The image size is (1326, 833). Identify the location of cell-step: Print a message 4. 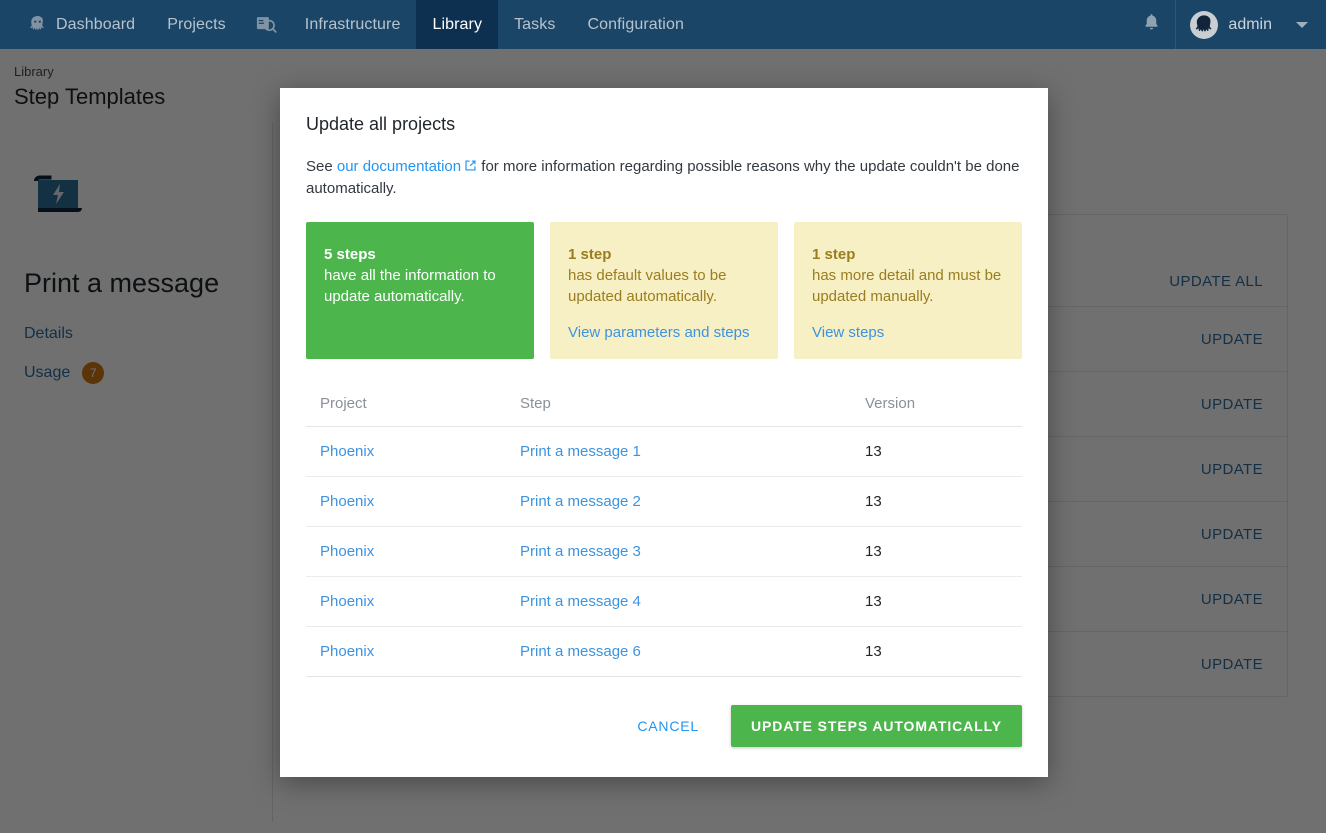
(692, 601).